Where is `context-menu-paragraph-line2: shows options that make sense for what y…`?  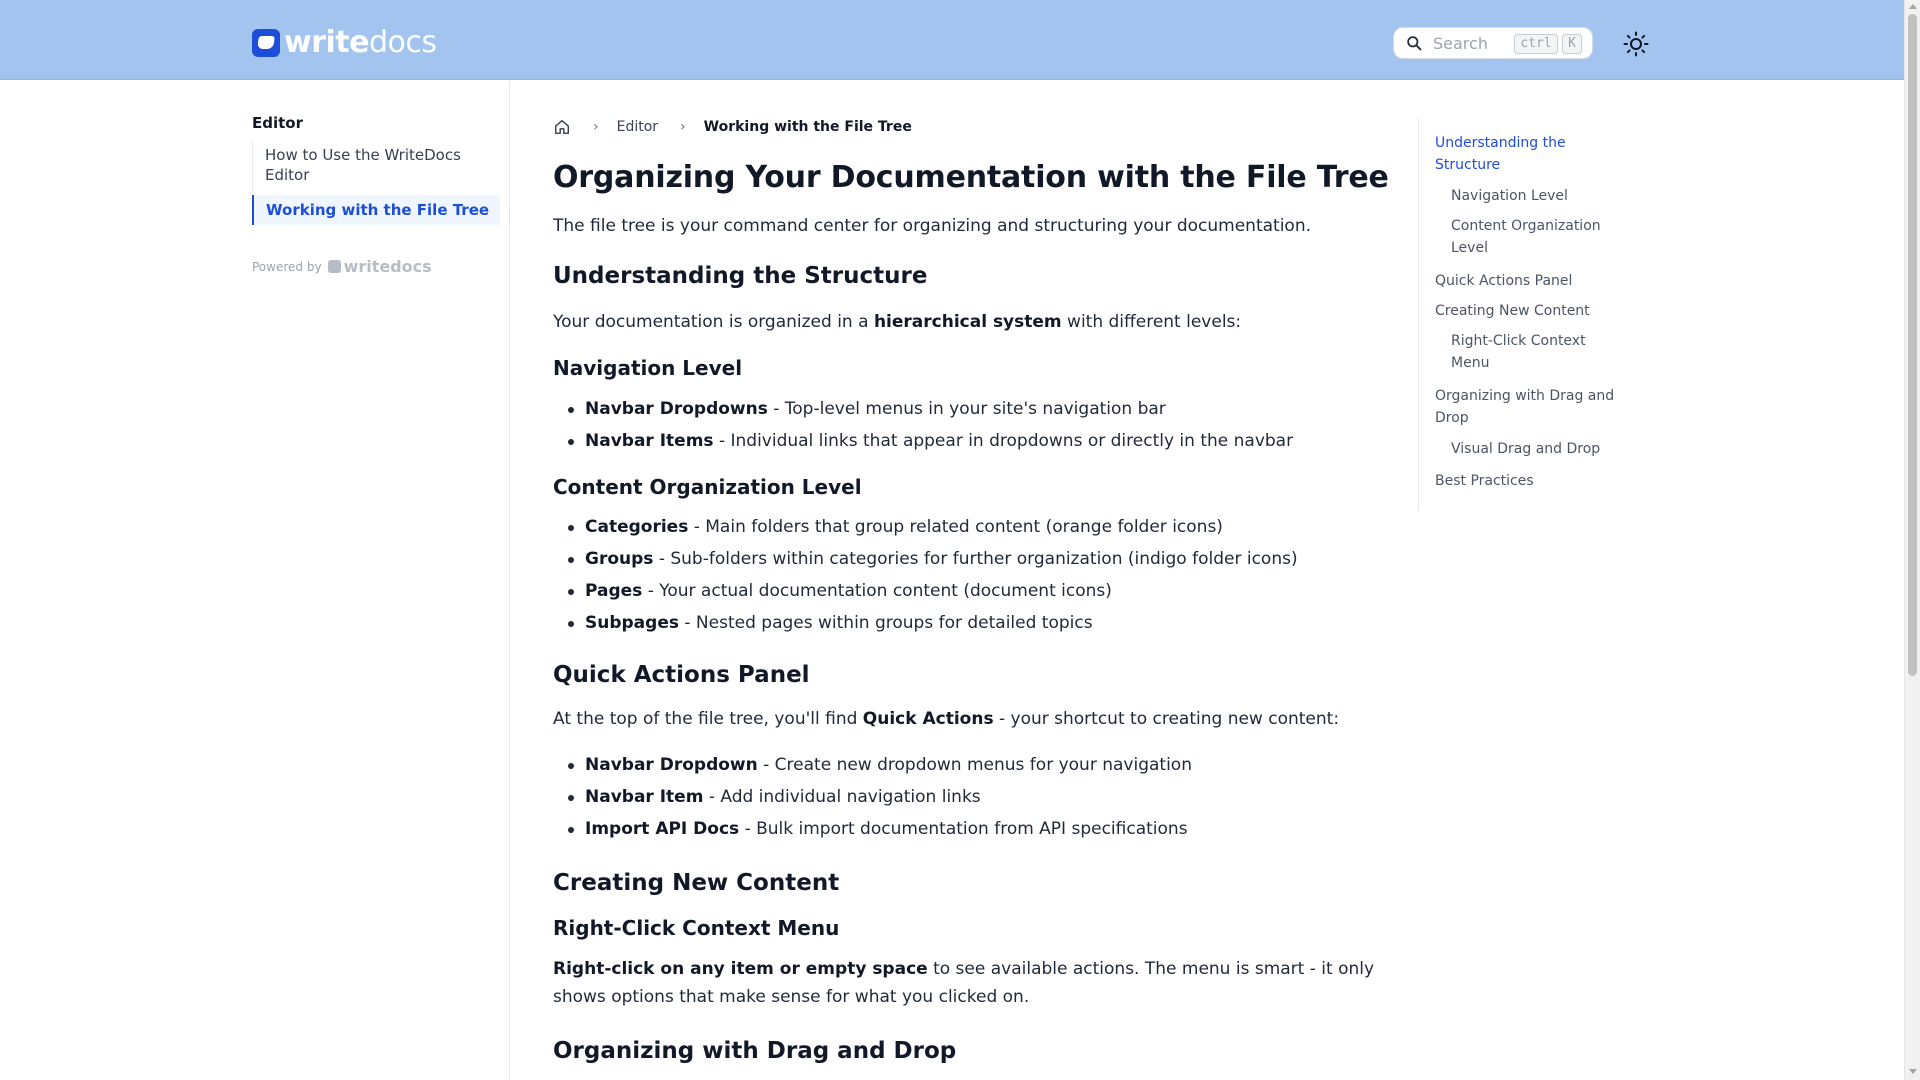
context-menu-paragraph-line2: shows options that make sense for what y… is located at coordinates (791, 997).